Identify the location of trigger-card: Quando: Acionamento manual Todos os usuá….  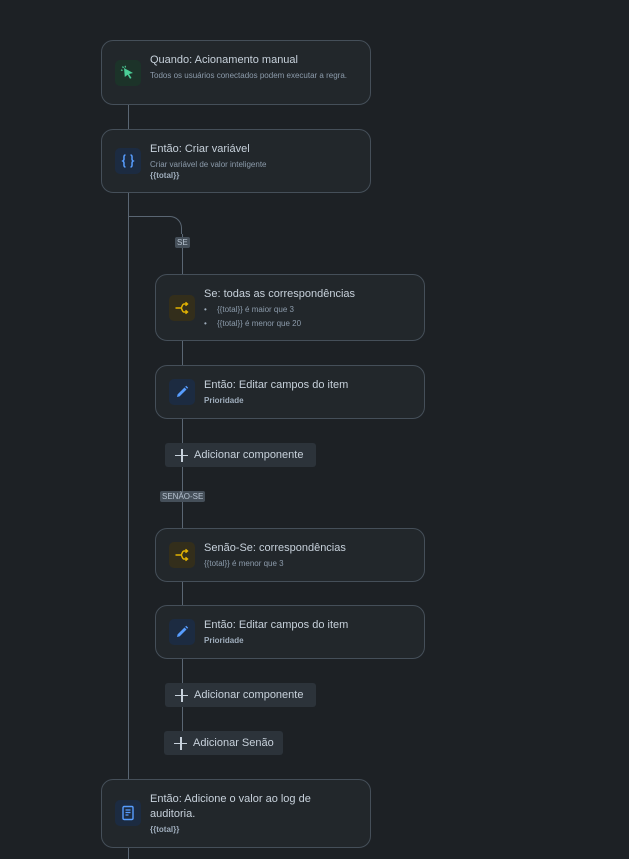
(236, 72).